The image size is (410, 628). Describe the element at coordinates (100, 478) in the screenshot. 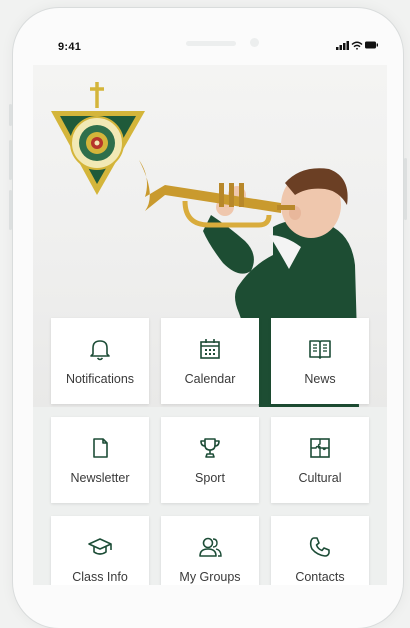

I see `tile-label: Newsletter` at that location.